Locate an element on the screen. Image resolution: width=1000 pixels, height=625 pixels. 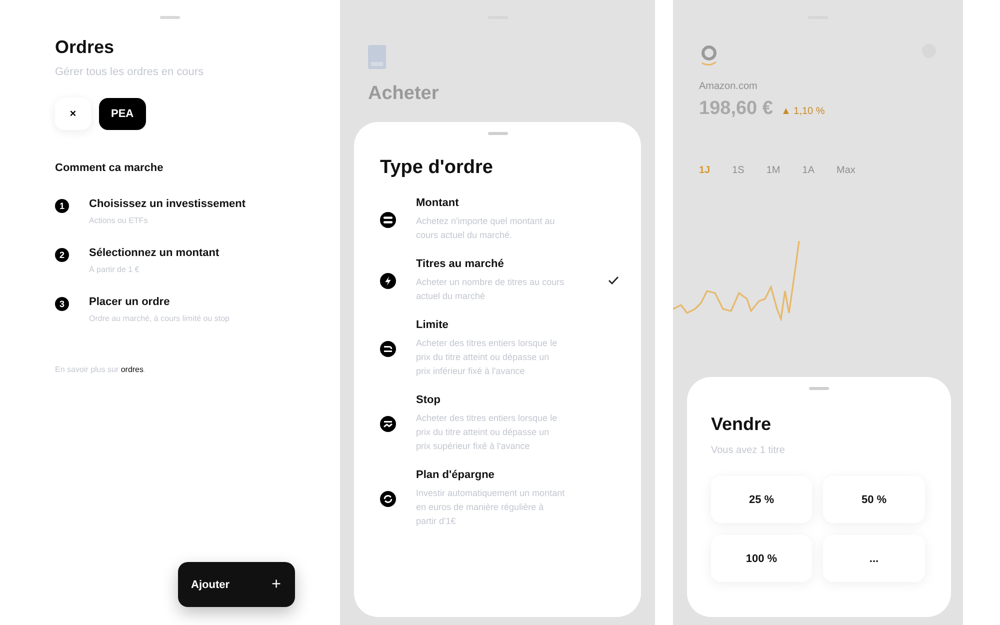
trend-icon is located at coordinates (388, 424).